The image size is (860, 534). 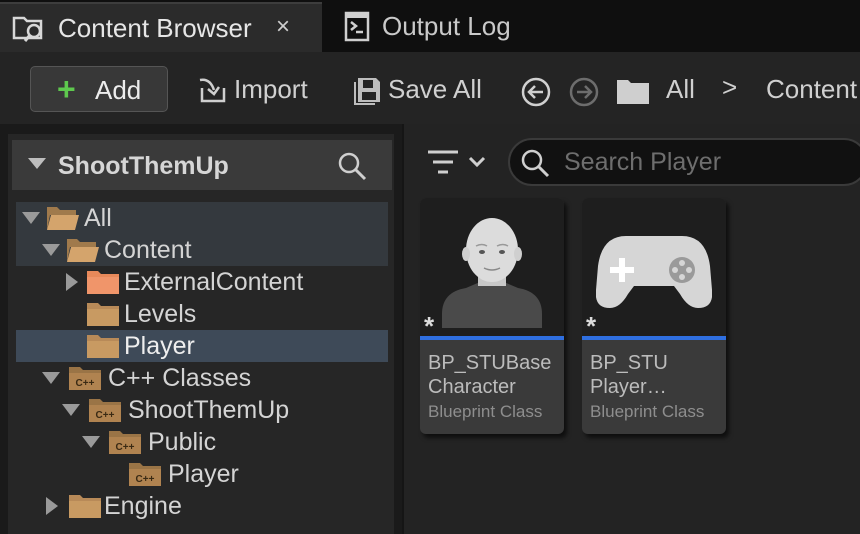 I want to click on tree-item-externalcontent: ExternalContent, so click(x=202, y=282).